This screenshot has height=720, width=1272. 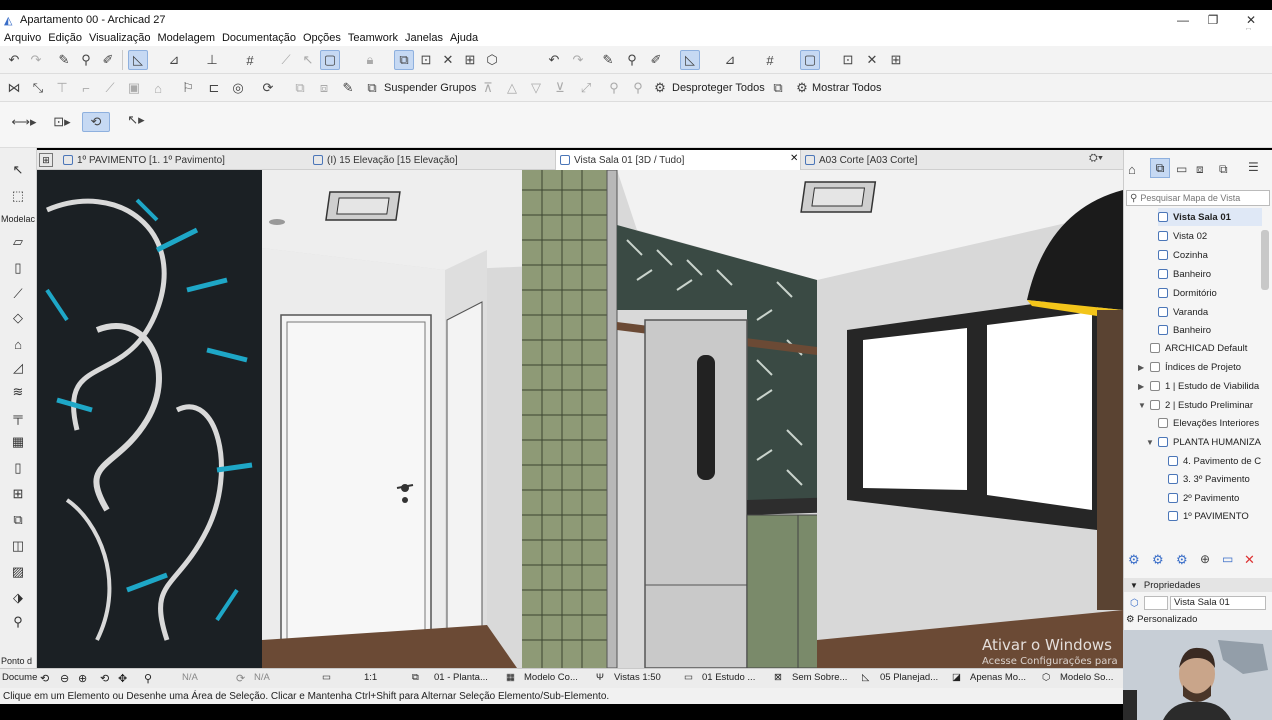 I want to click on zoom-fit-icon: ⟲, so click(x=44, y=678).